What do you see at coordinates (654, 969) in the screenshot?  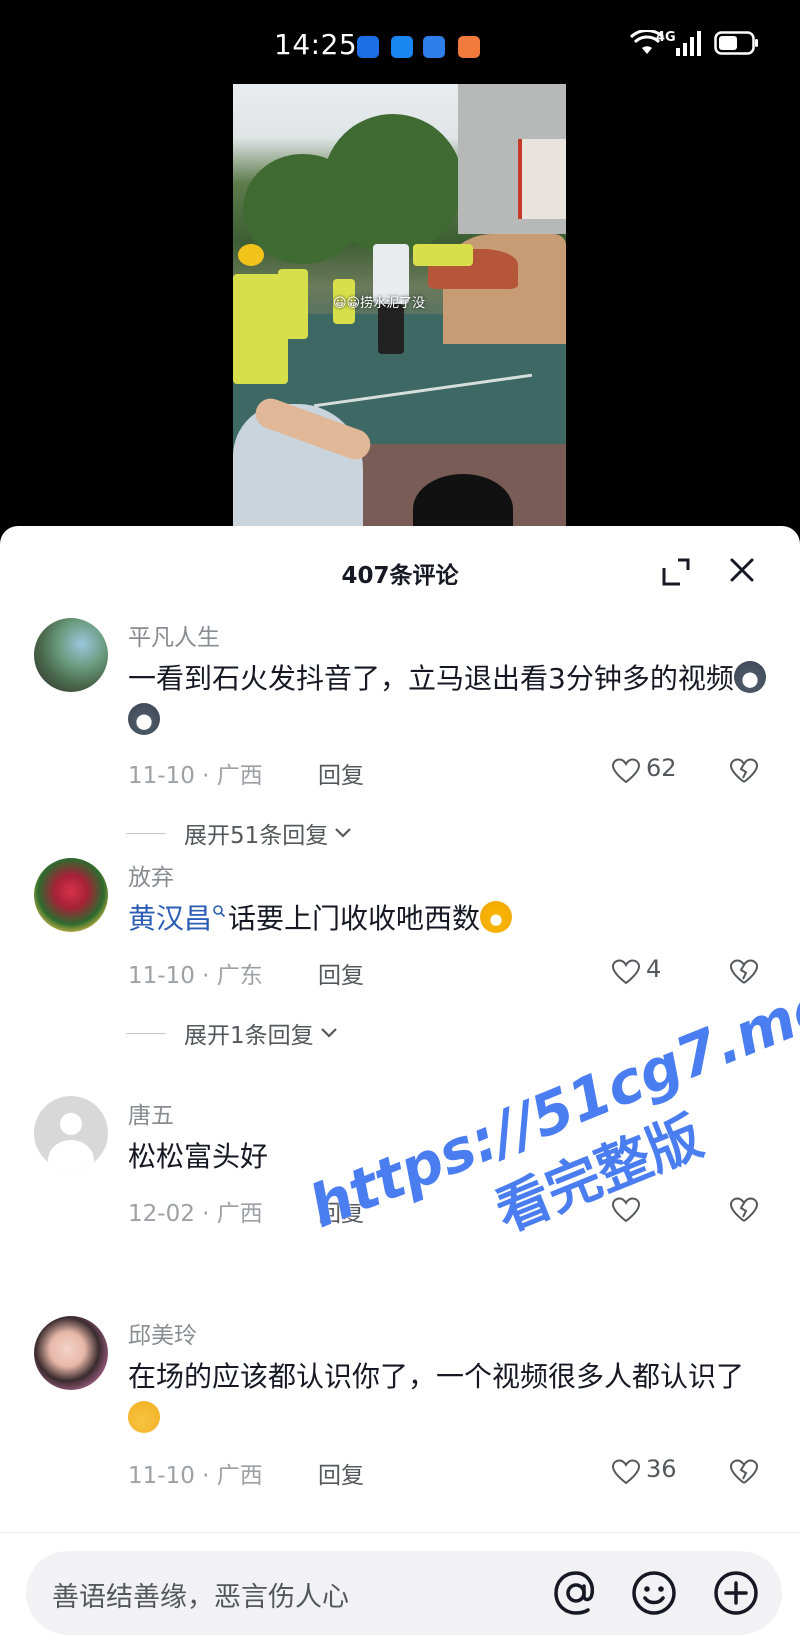 I see `like-count: 4` at bounding box center [654, 969].